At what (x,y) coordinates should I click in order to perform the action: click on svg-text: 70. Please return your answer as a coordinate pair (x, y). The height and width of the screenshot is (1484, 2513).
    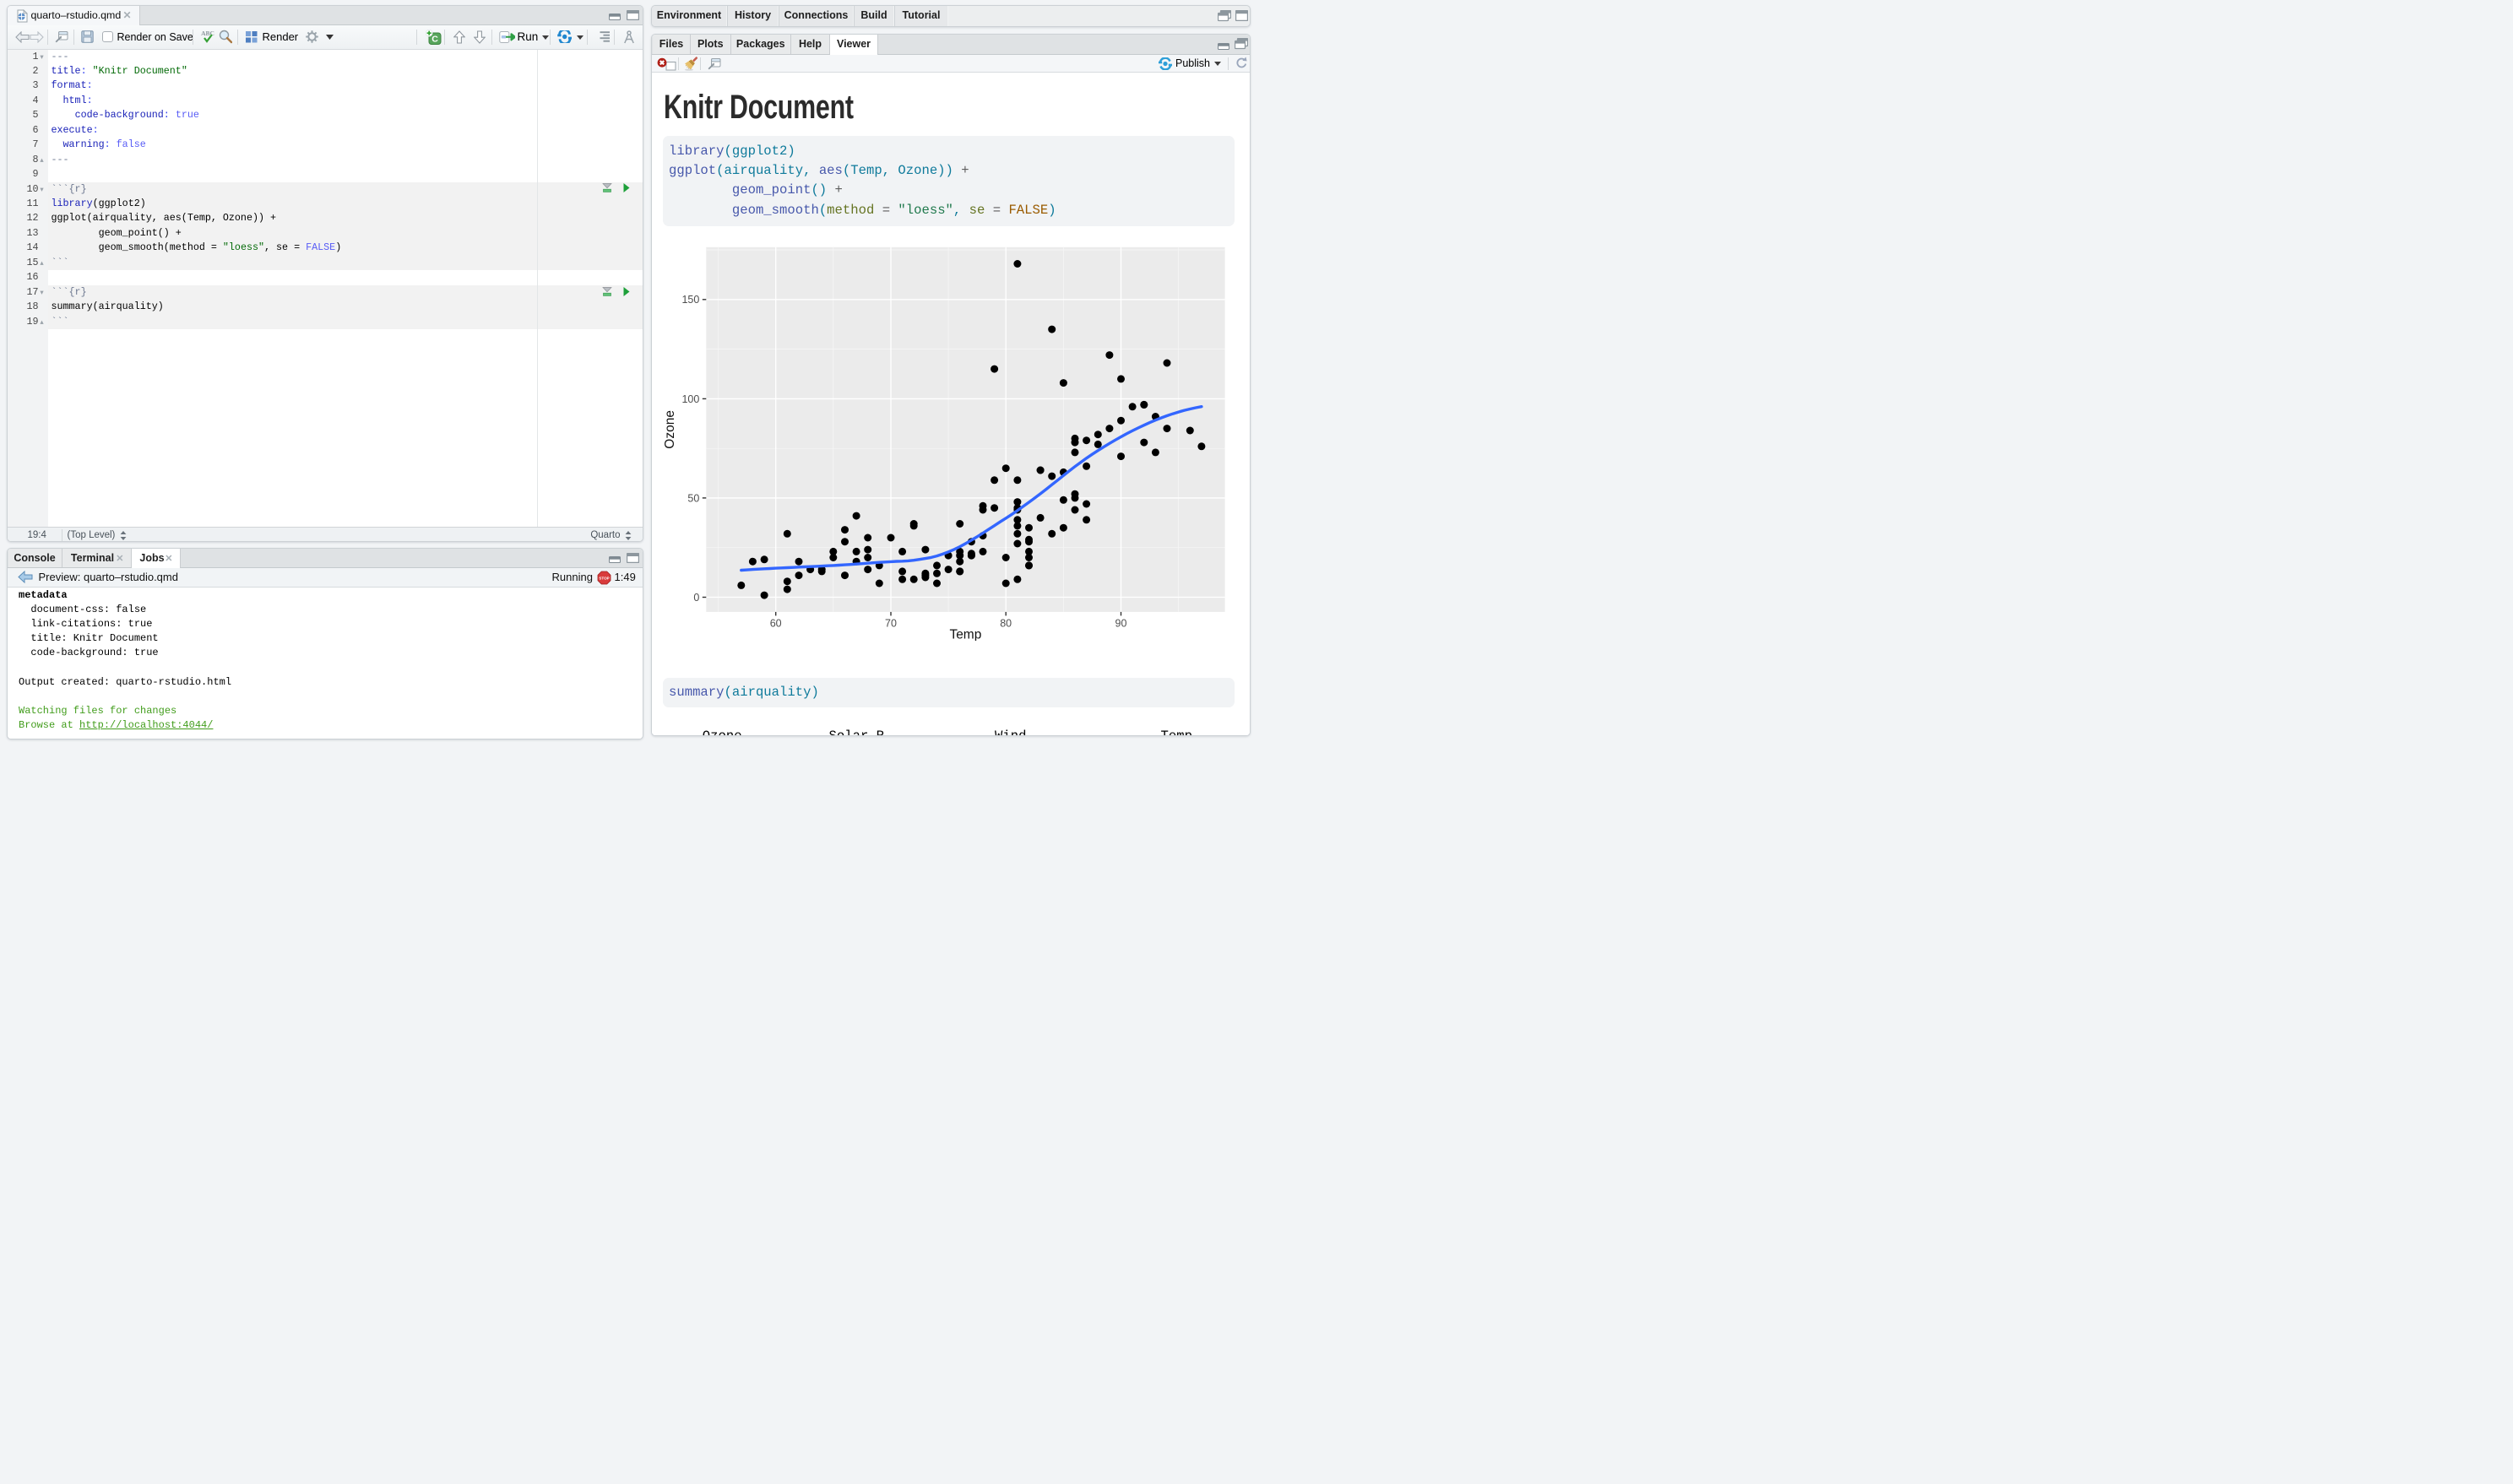
    Looking at the image, I should click on (891, 623).